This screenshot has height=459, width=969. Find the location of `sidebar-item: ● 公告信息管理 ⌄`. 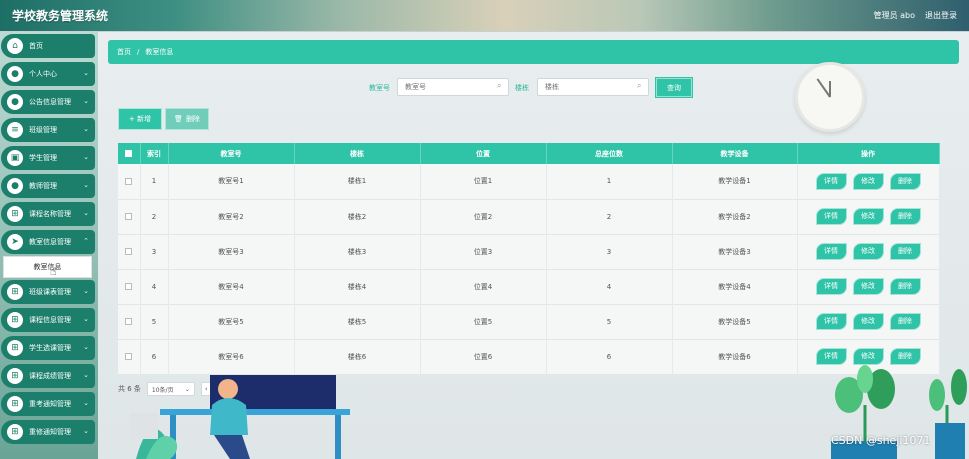

sidebar-item: ● 公告信息管理 ⌄ is located at coordinates (48, 102).